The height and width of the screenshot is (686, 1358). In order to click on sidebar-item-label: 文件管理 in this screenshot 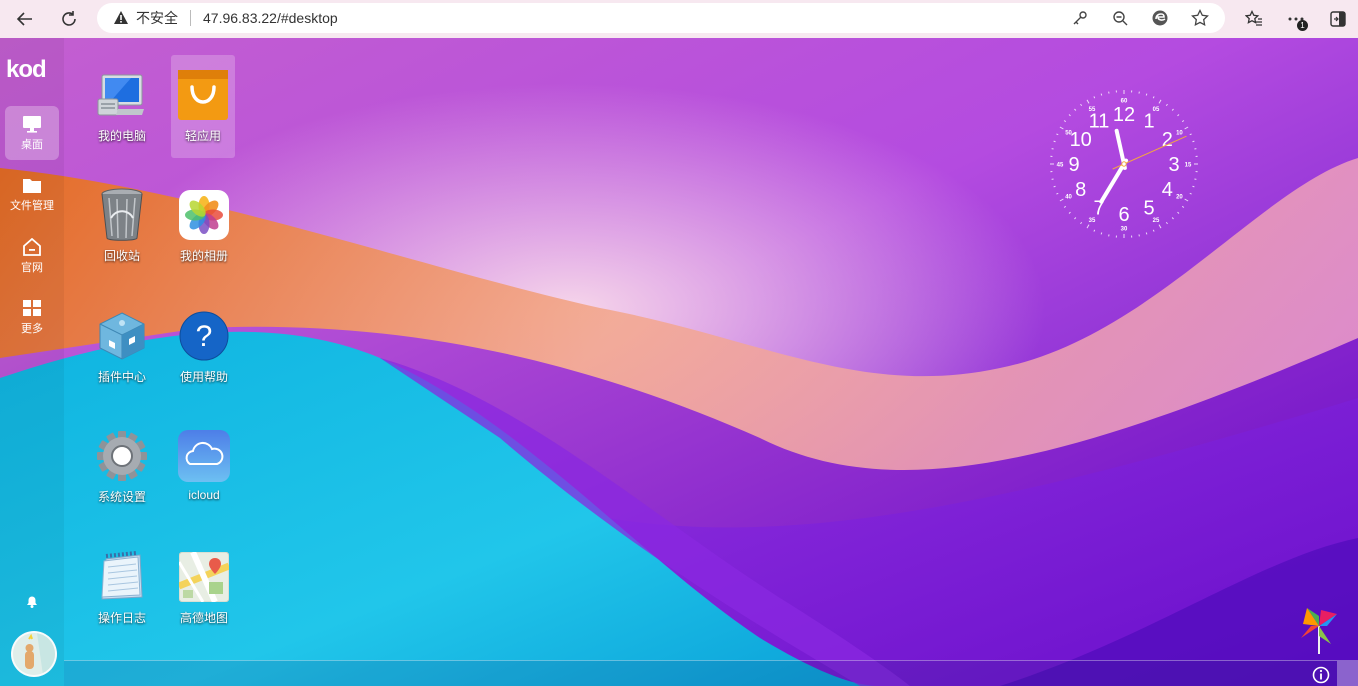, I will do `click(32, 206)`.